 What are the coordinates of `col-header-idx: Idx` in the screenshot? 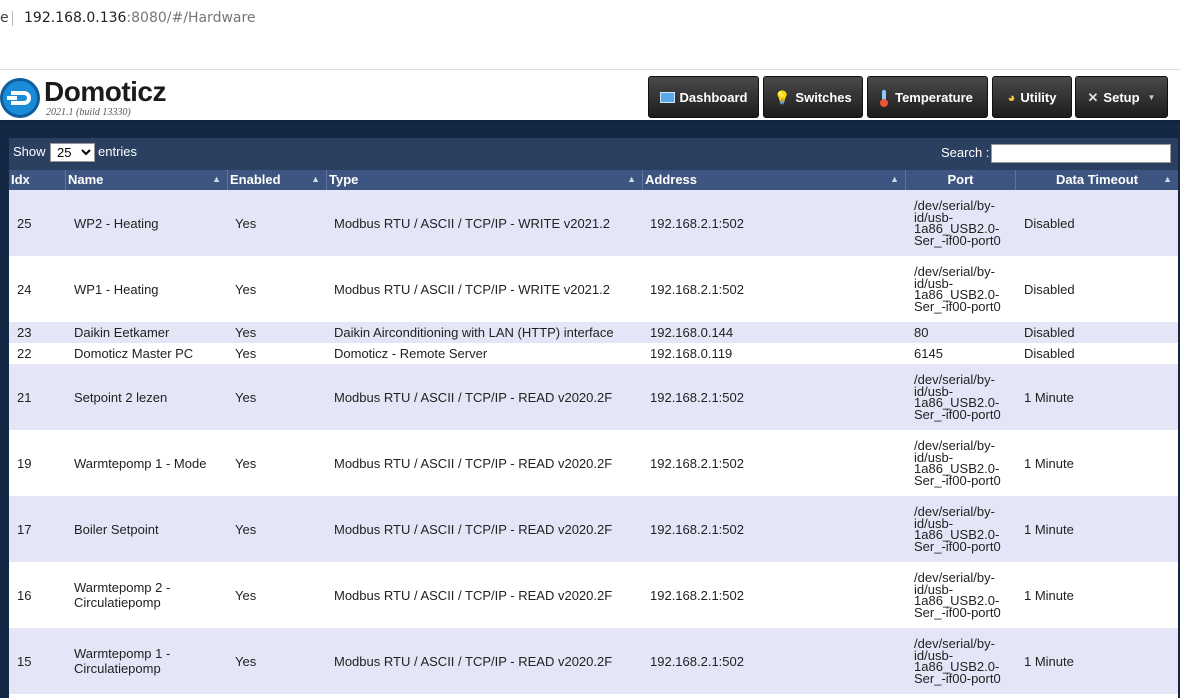 It's located at (37, 180).